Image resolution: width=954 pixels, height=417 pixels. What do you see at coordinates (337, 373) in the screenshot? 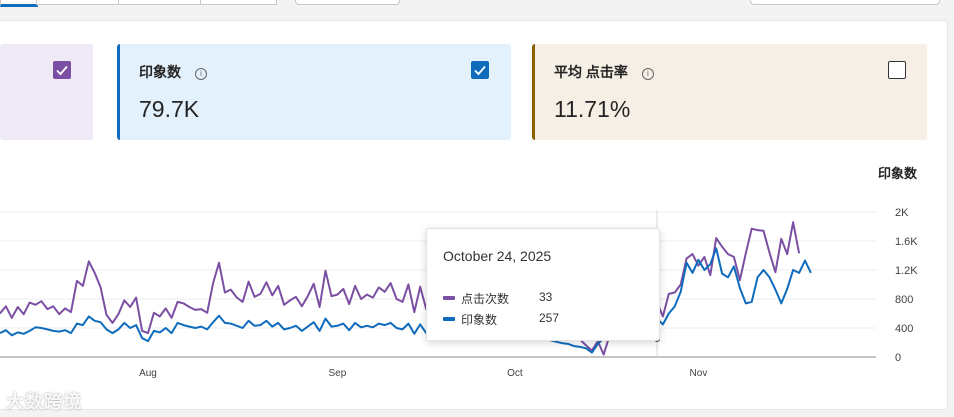
I see `x-tick-label: Sep` at bounding box center [337, 373].